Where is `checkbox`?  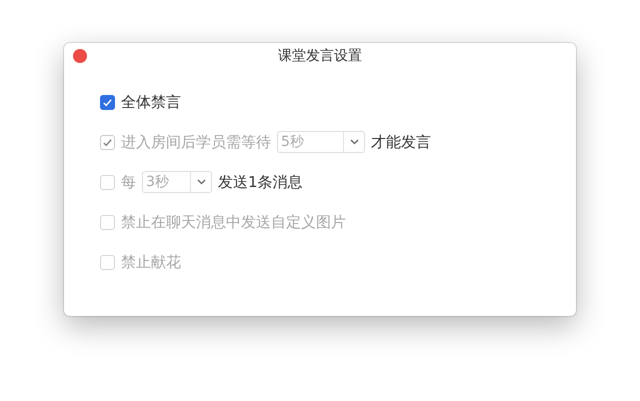
checkbox is located at coordinates (107, 102).